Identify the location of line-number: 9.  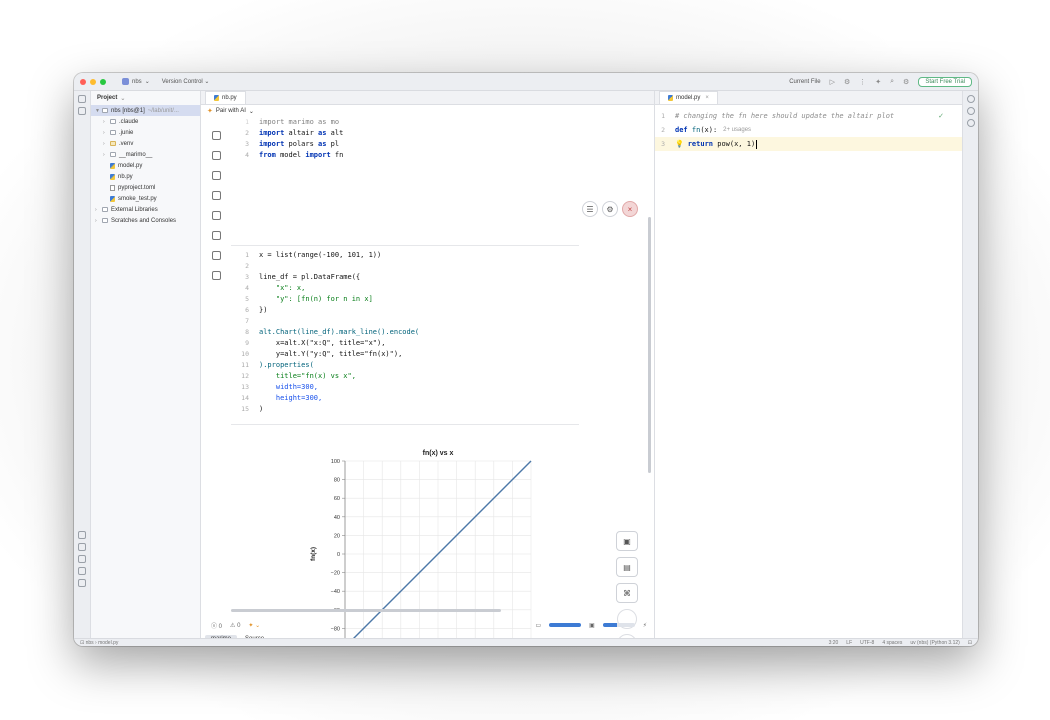
(247, 342).